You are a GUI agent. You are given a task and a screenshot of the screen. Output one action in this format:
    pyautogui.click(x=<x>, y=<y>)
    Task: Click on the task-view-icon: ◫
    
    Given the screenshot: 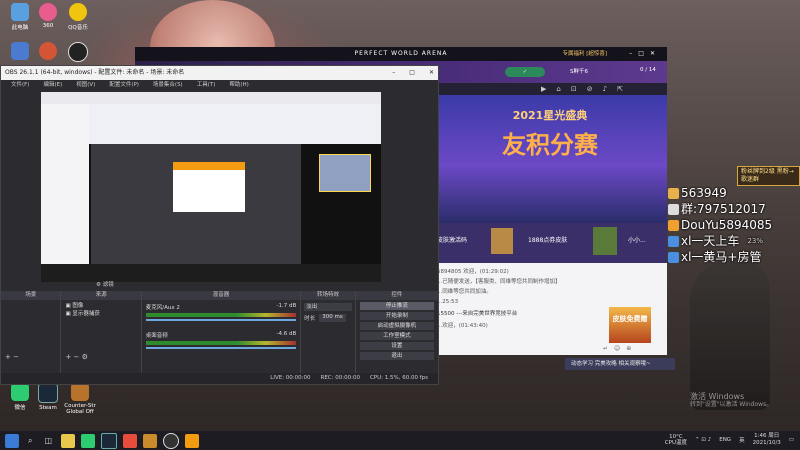 What is the action you would take?
    pyautogui.click(x=48, y=440)
    